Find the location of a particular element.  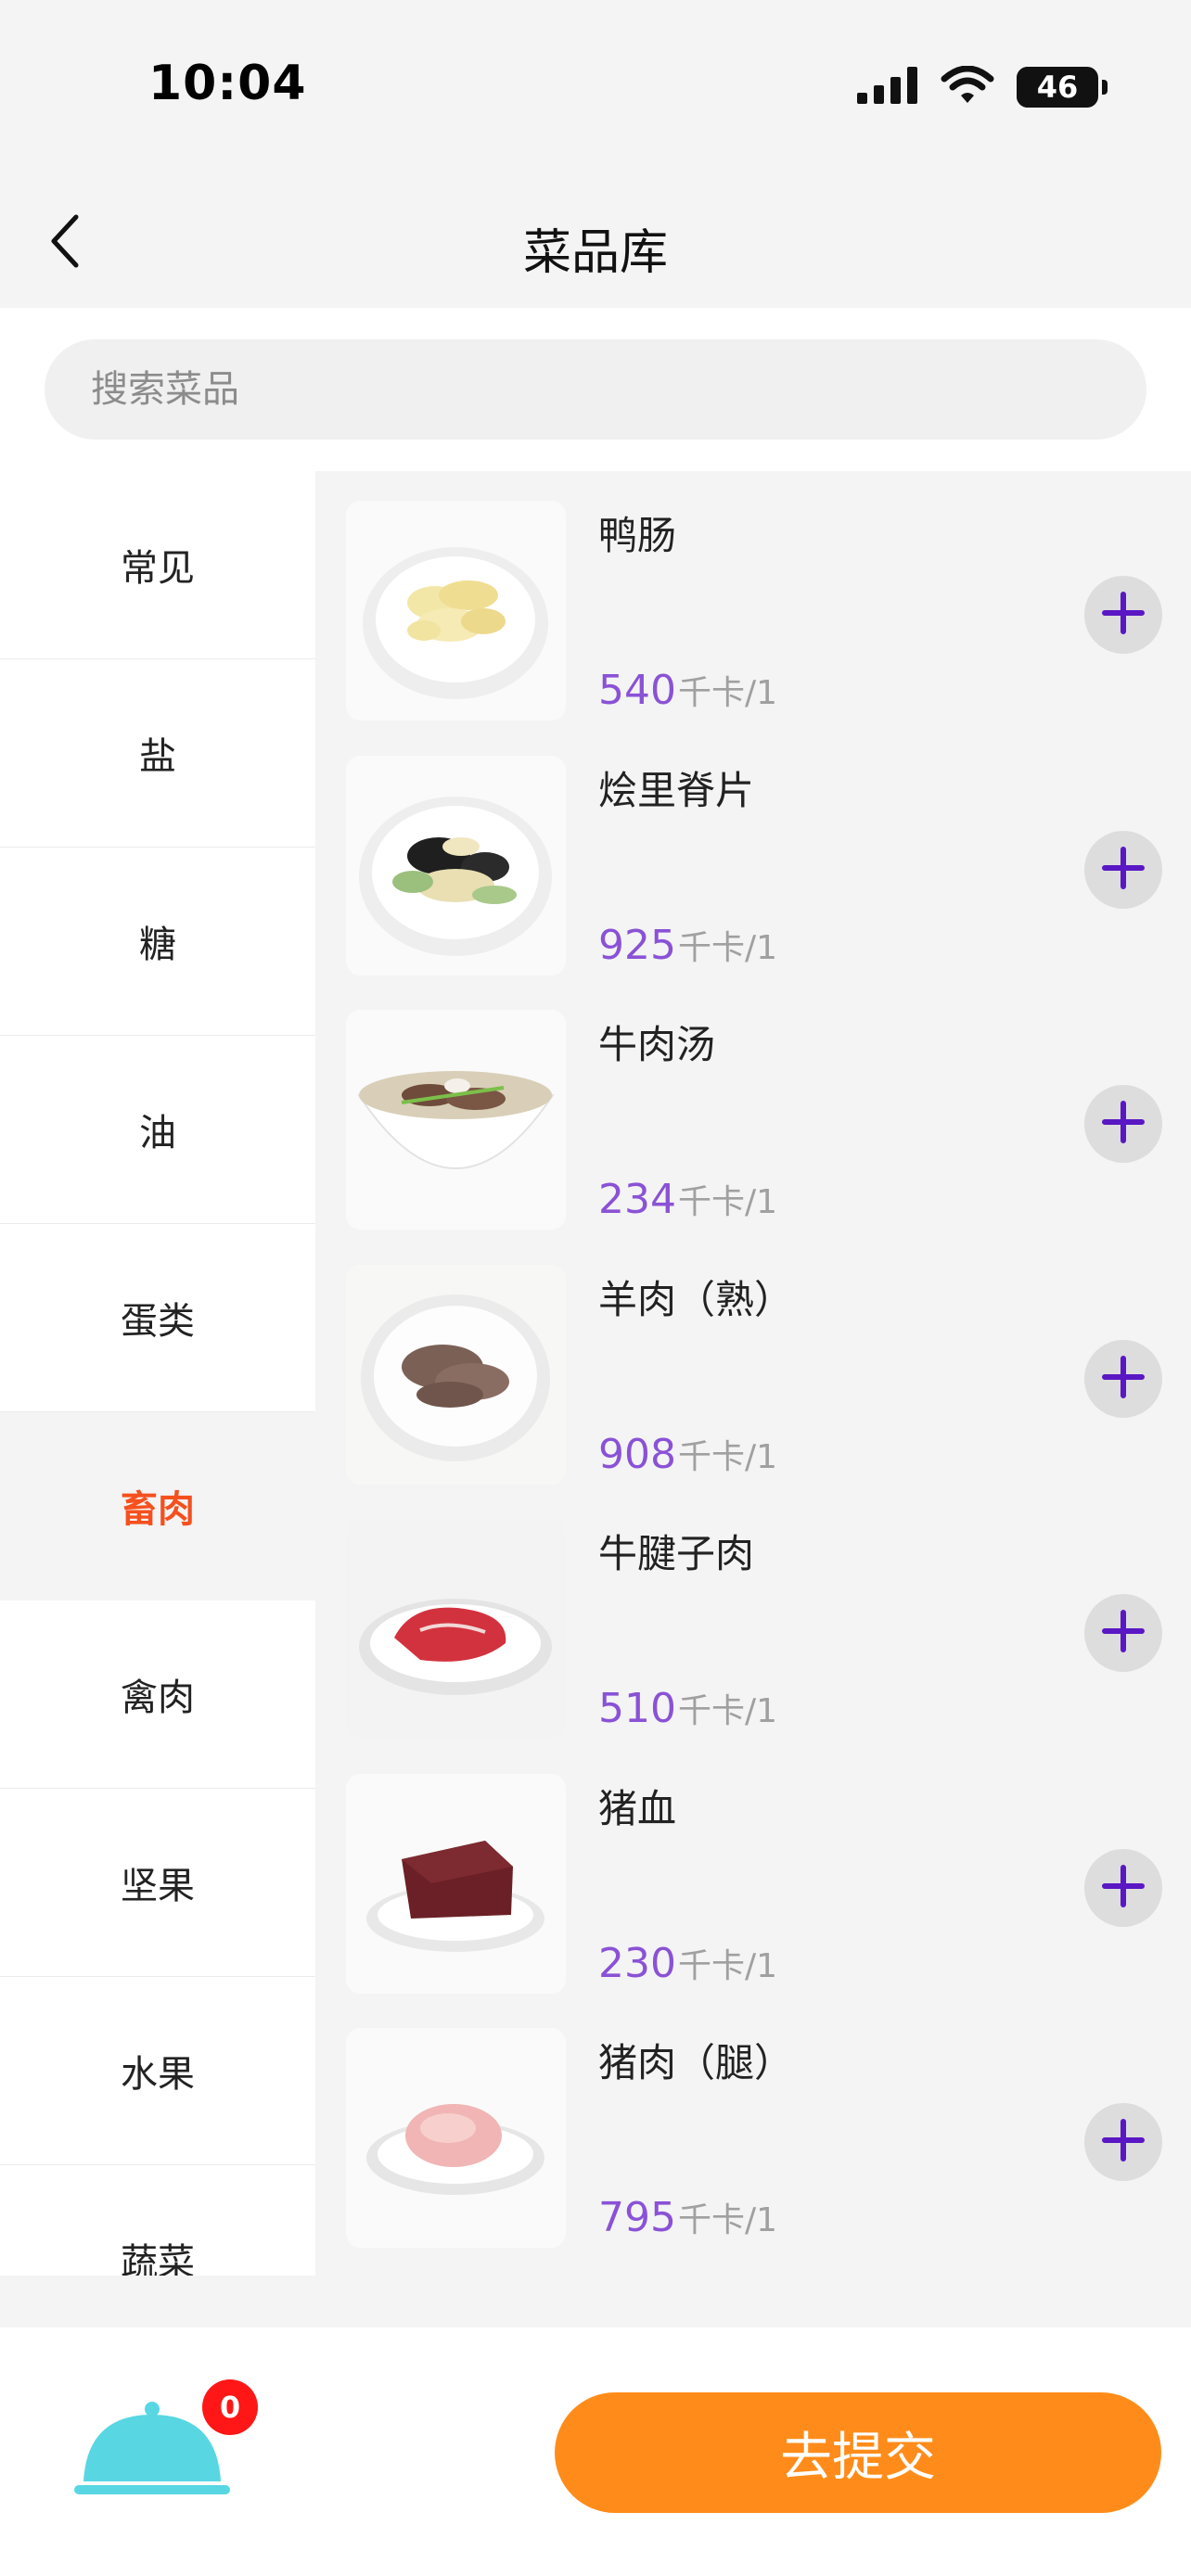

dish-row: 牛腱子肉 510 千卡/1 is located at coordinates (753, 1617).